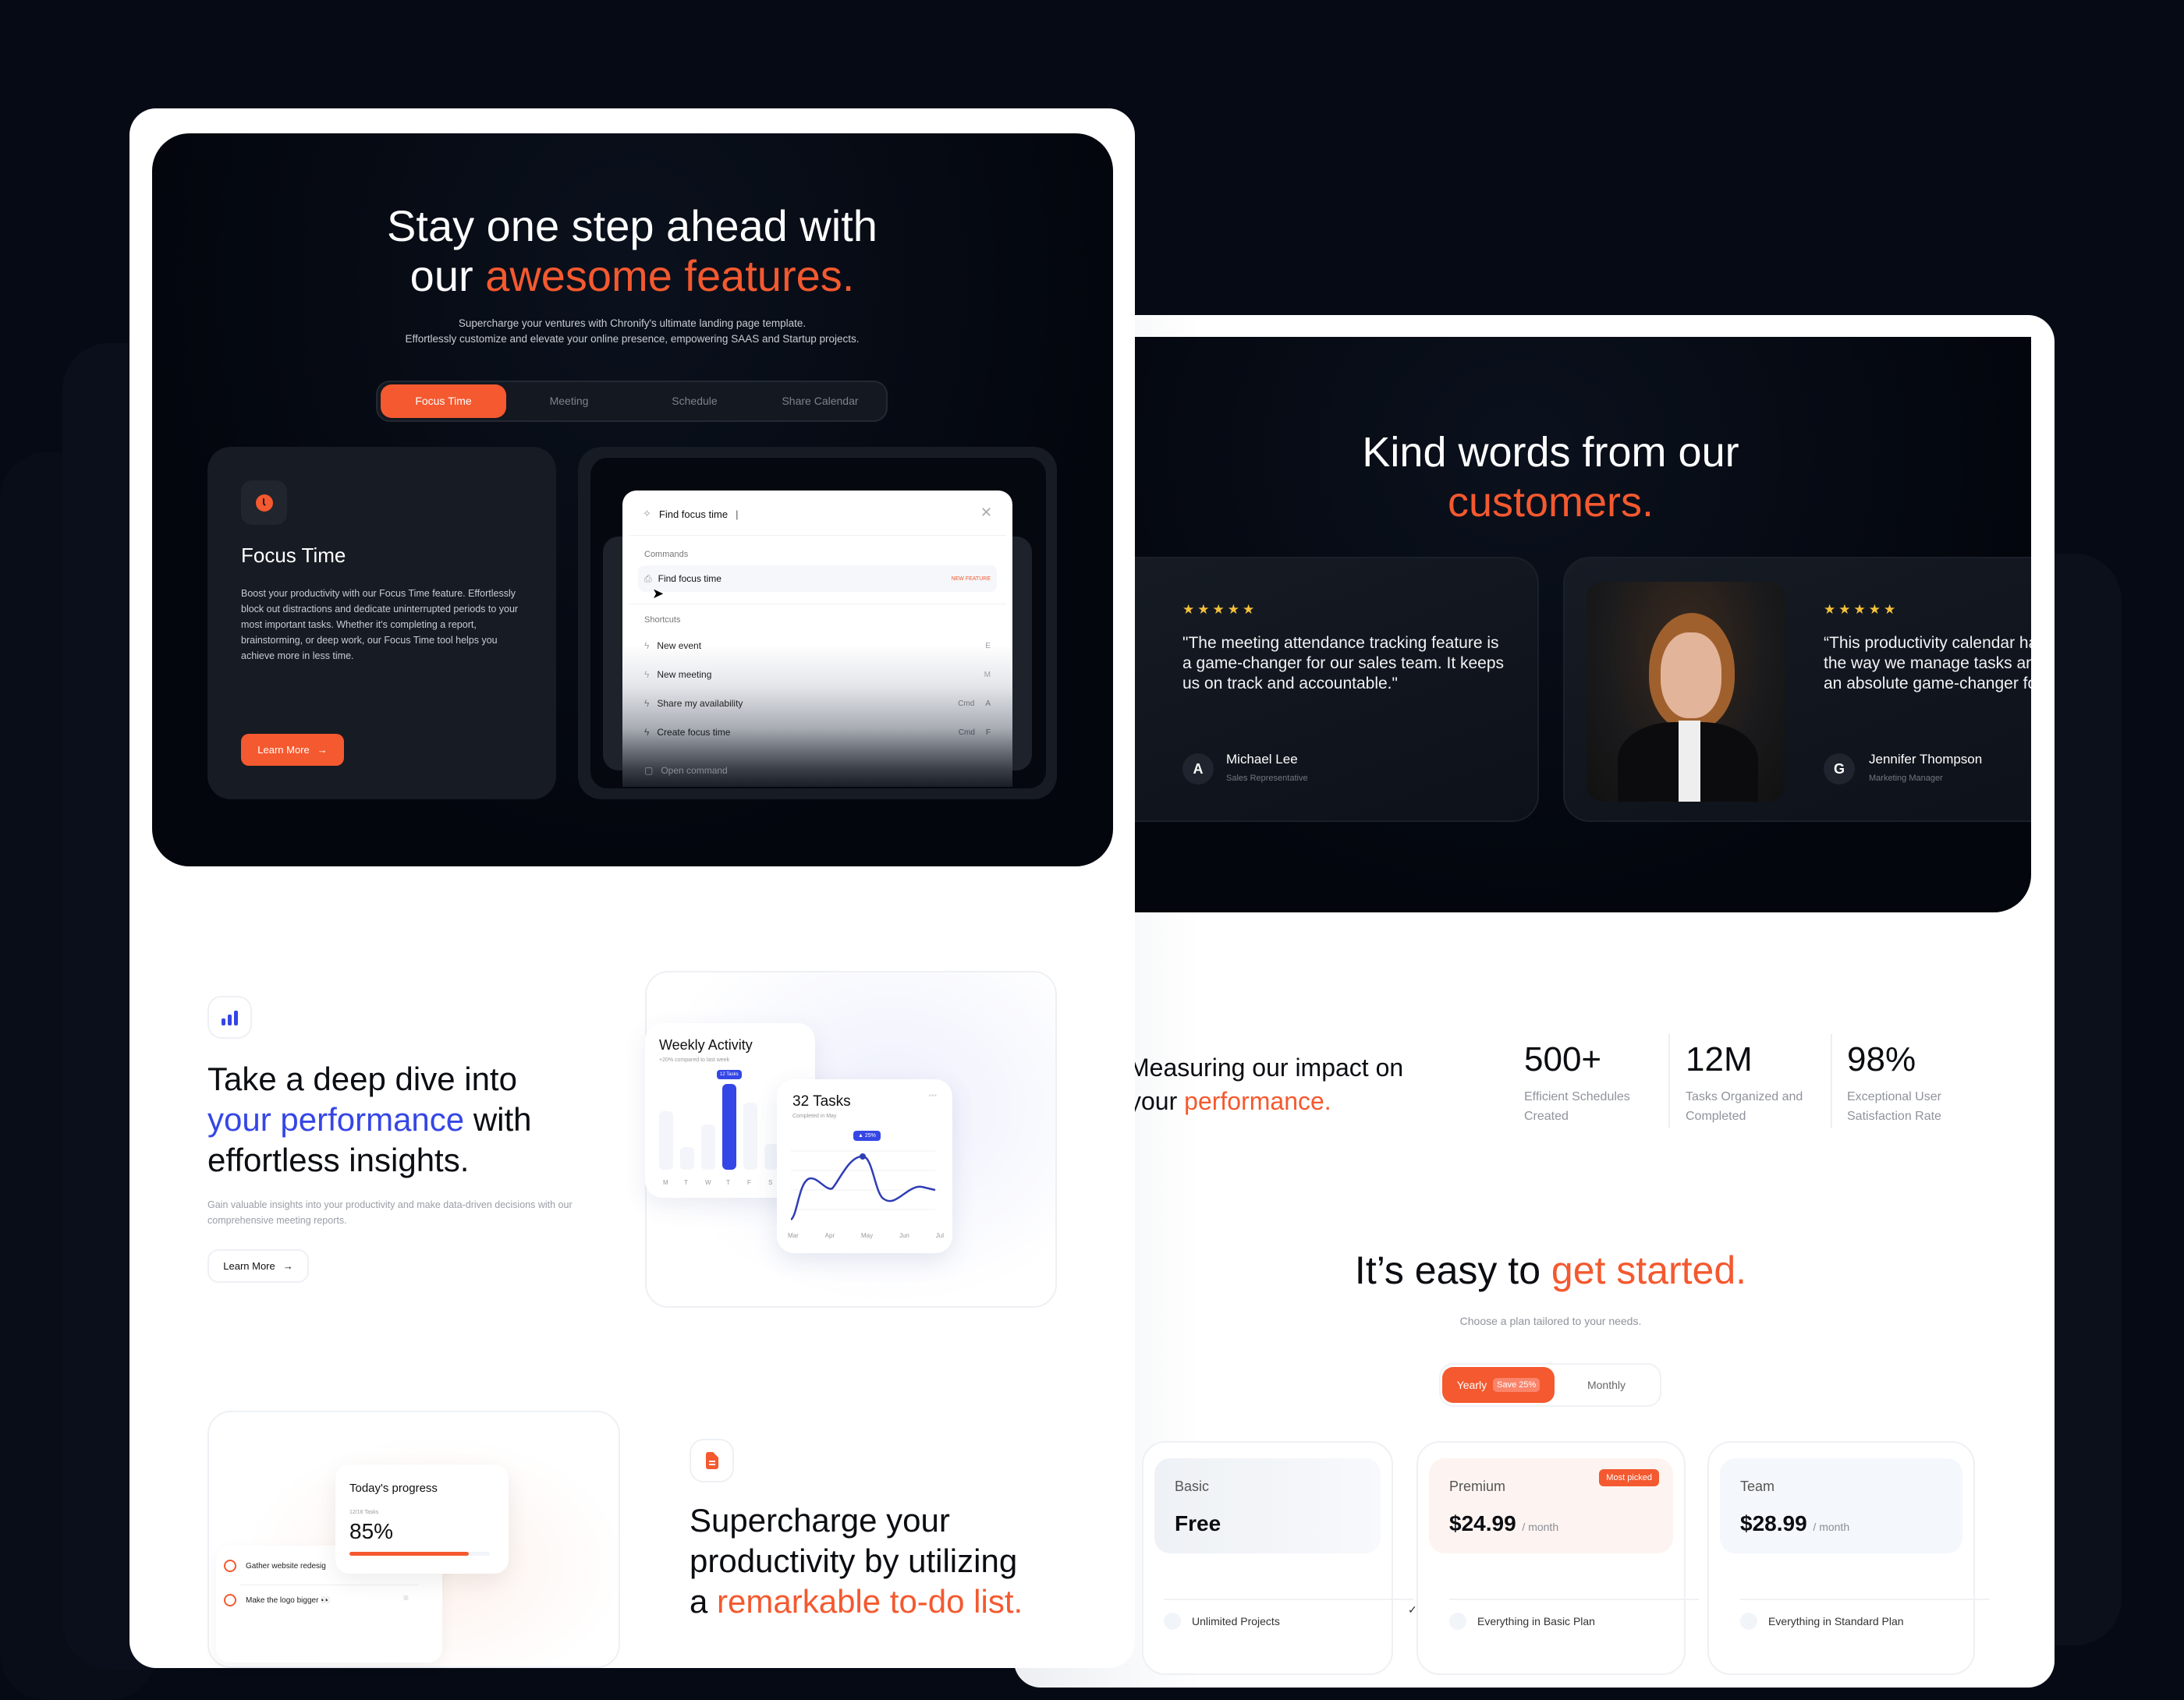 The image size is (2184, 1700). I want to click on month-label: Jun, so click(904, 1235).